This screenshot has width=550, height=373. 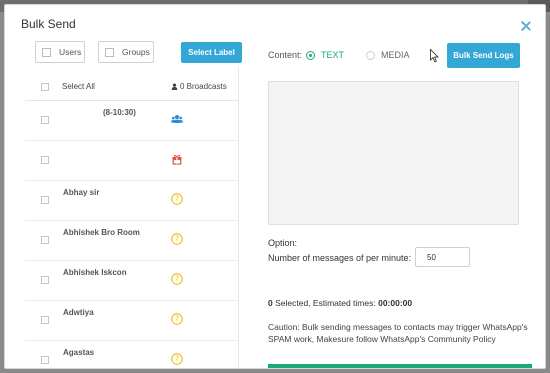 I want to click on select-label-button: Select Label, so click(x=211, y=52).